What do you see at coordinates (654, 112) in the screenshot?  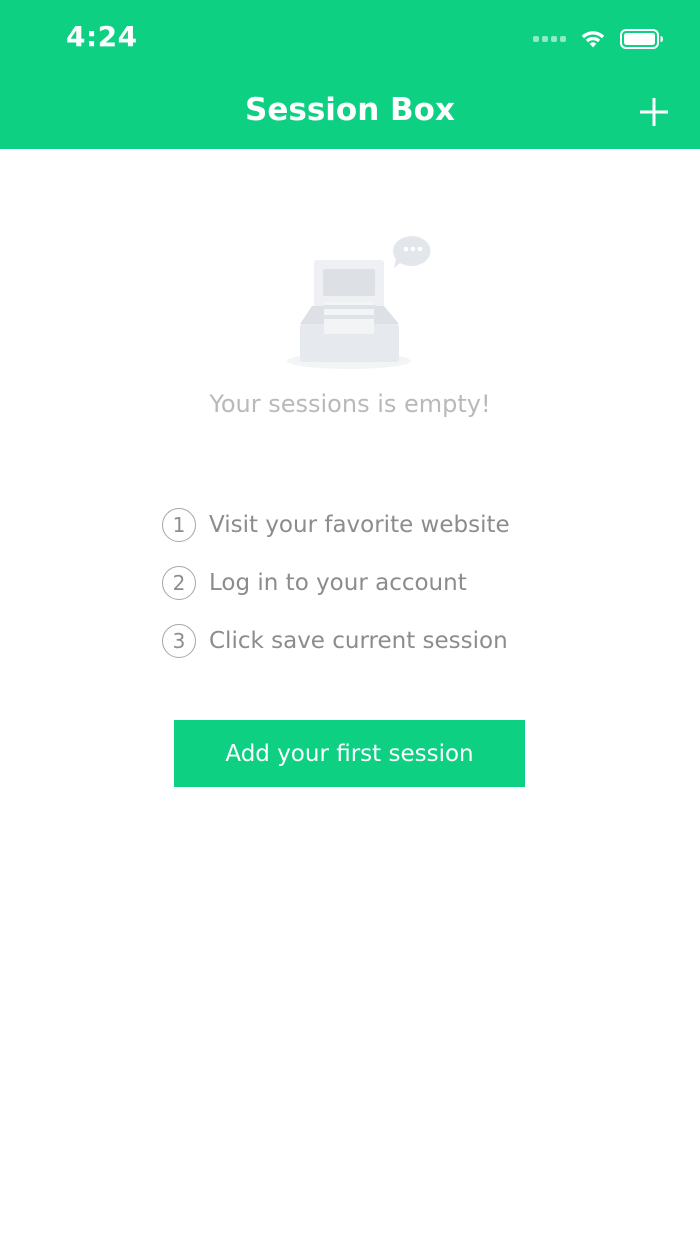 I see `plus-icon` at bounding box center [654, 112].